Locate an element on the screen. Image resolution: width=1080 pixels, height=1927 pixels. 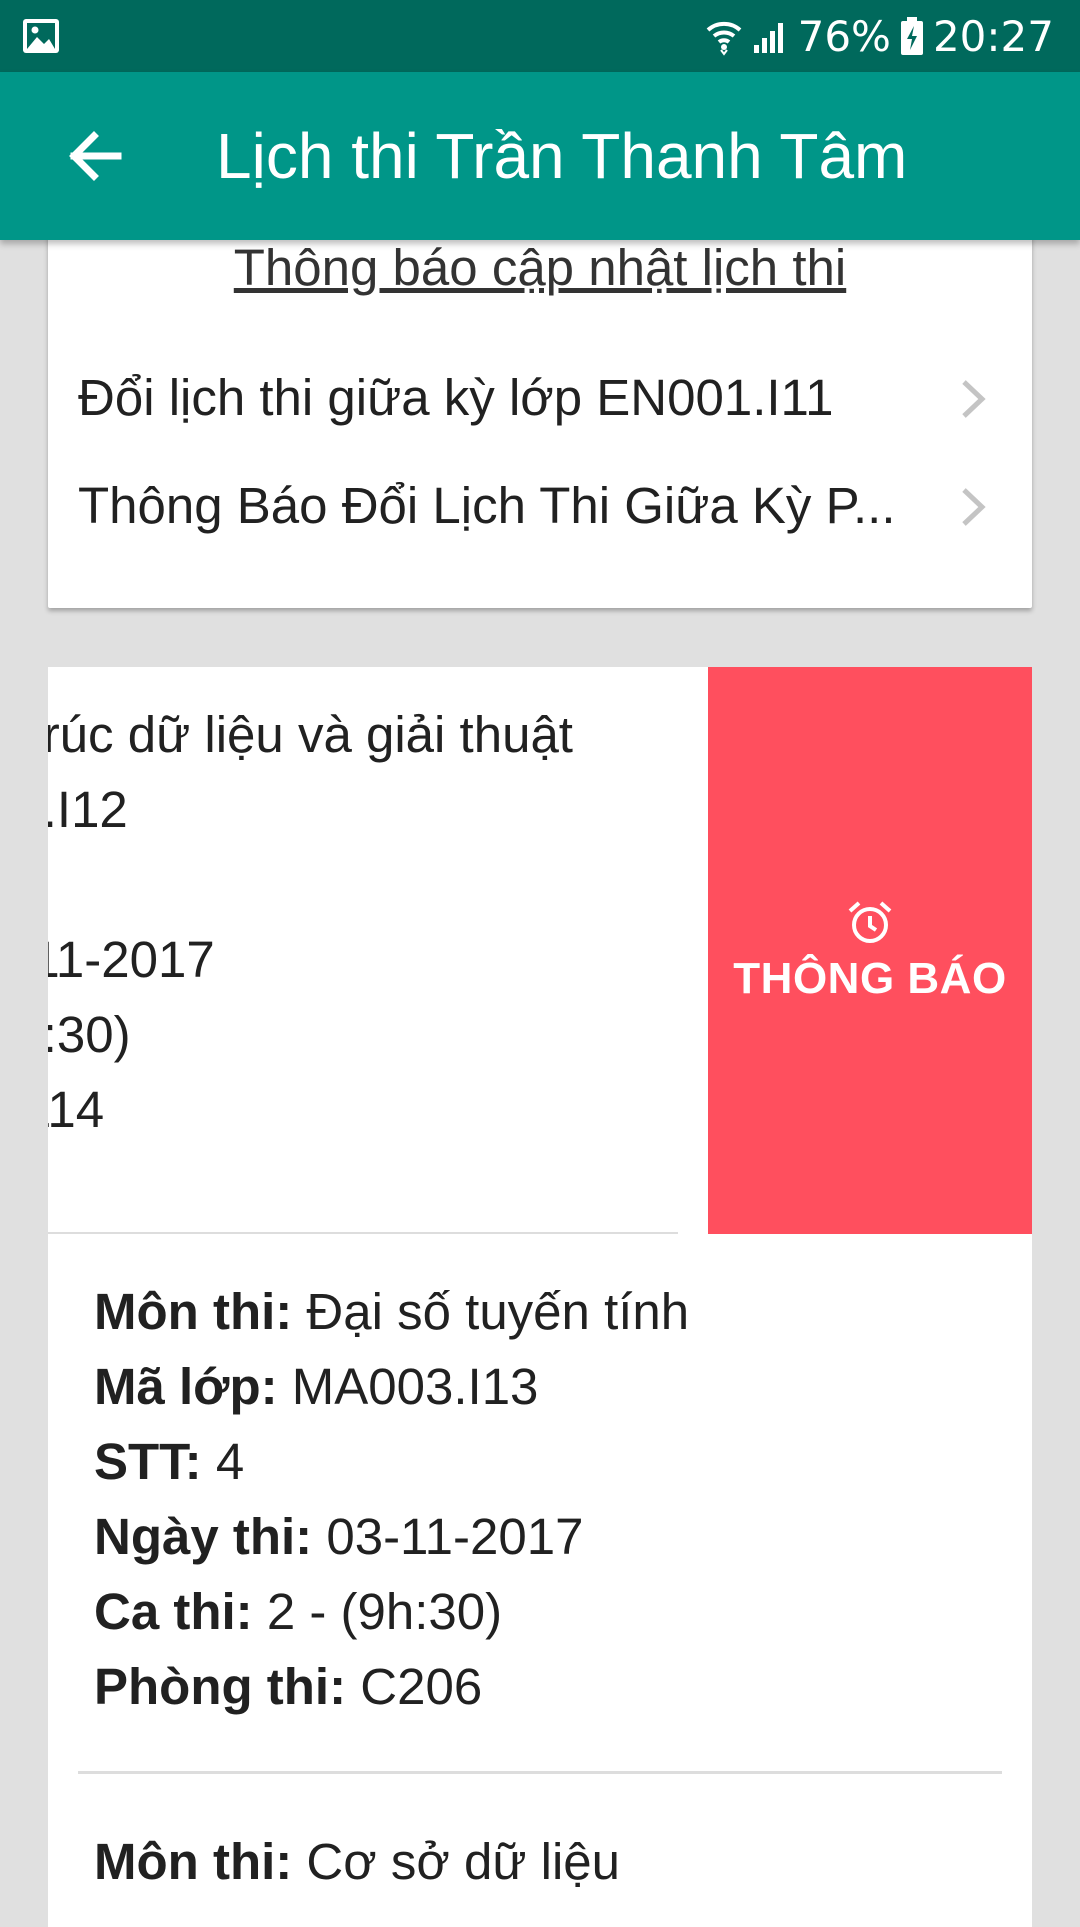
exam-class-code: Mã lớp: MA003.I13 is located at coordinates (316, 1386).